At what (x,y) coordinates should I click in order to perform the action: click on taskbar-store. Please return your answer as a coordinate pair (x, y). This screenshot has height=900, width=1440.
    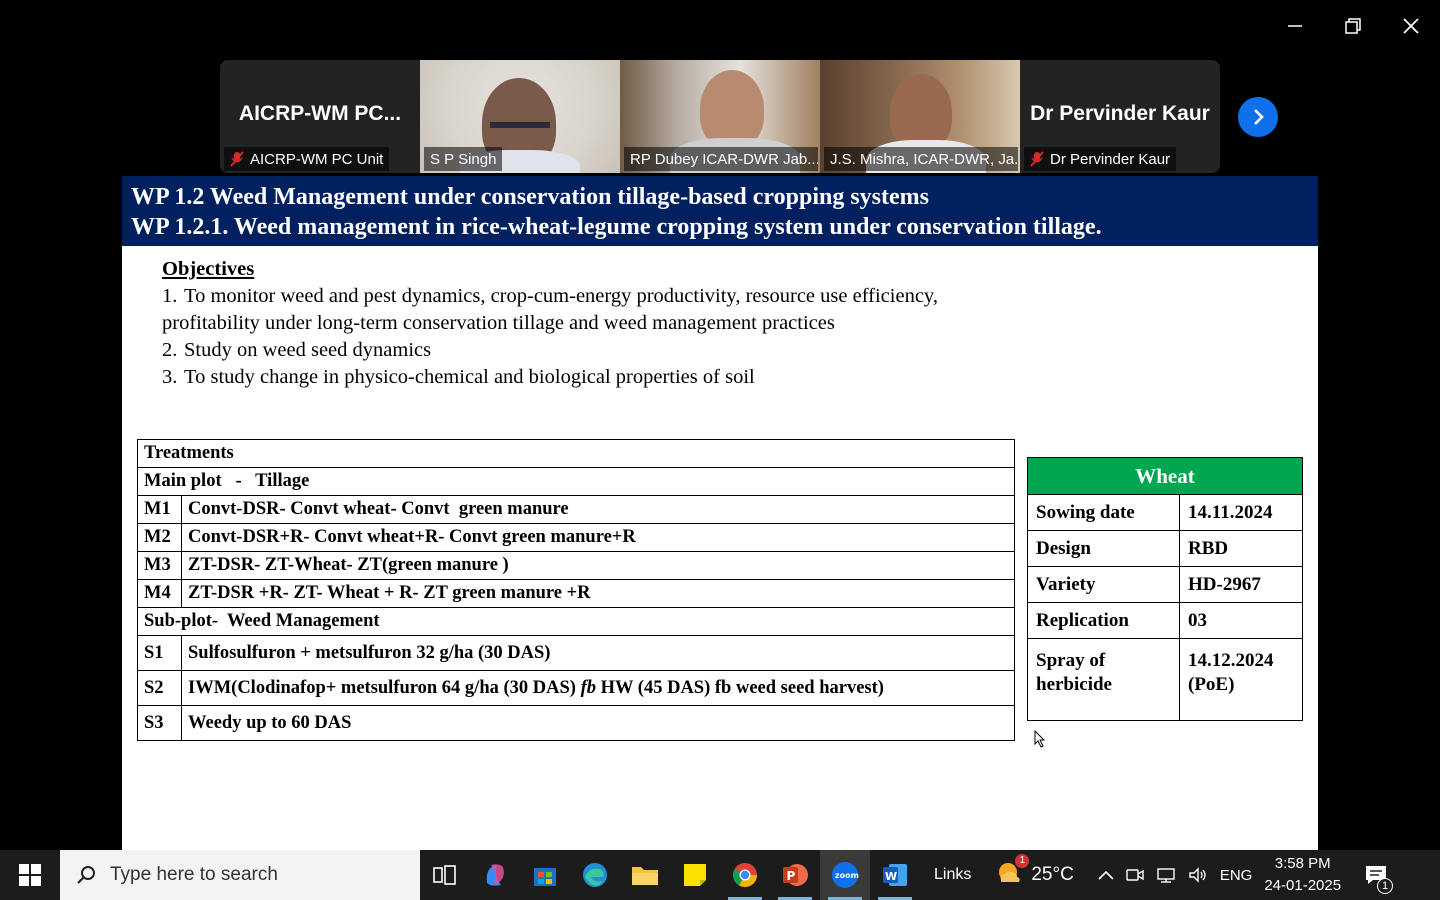
    Looking at the image, I should click on (545, 875).